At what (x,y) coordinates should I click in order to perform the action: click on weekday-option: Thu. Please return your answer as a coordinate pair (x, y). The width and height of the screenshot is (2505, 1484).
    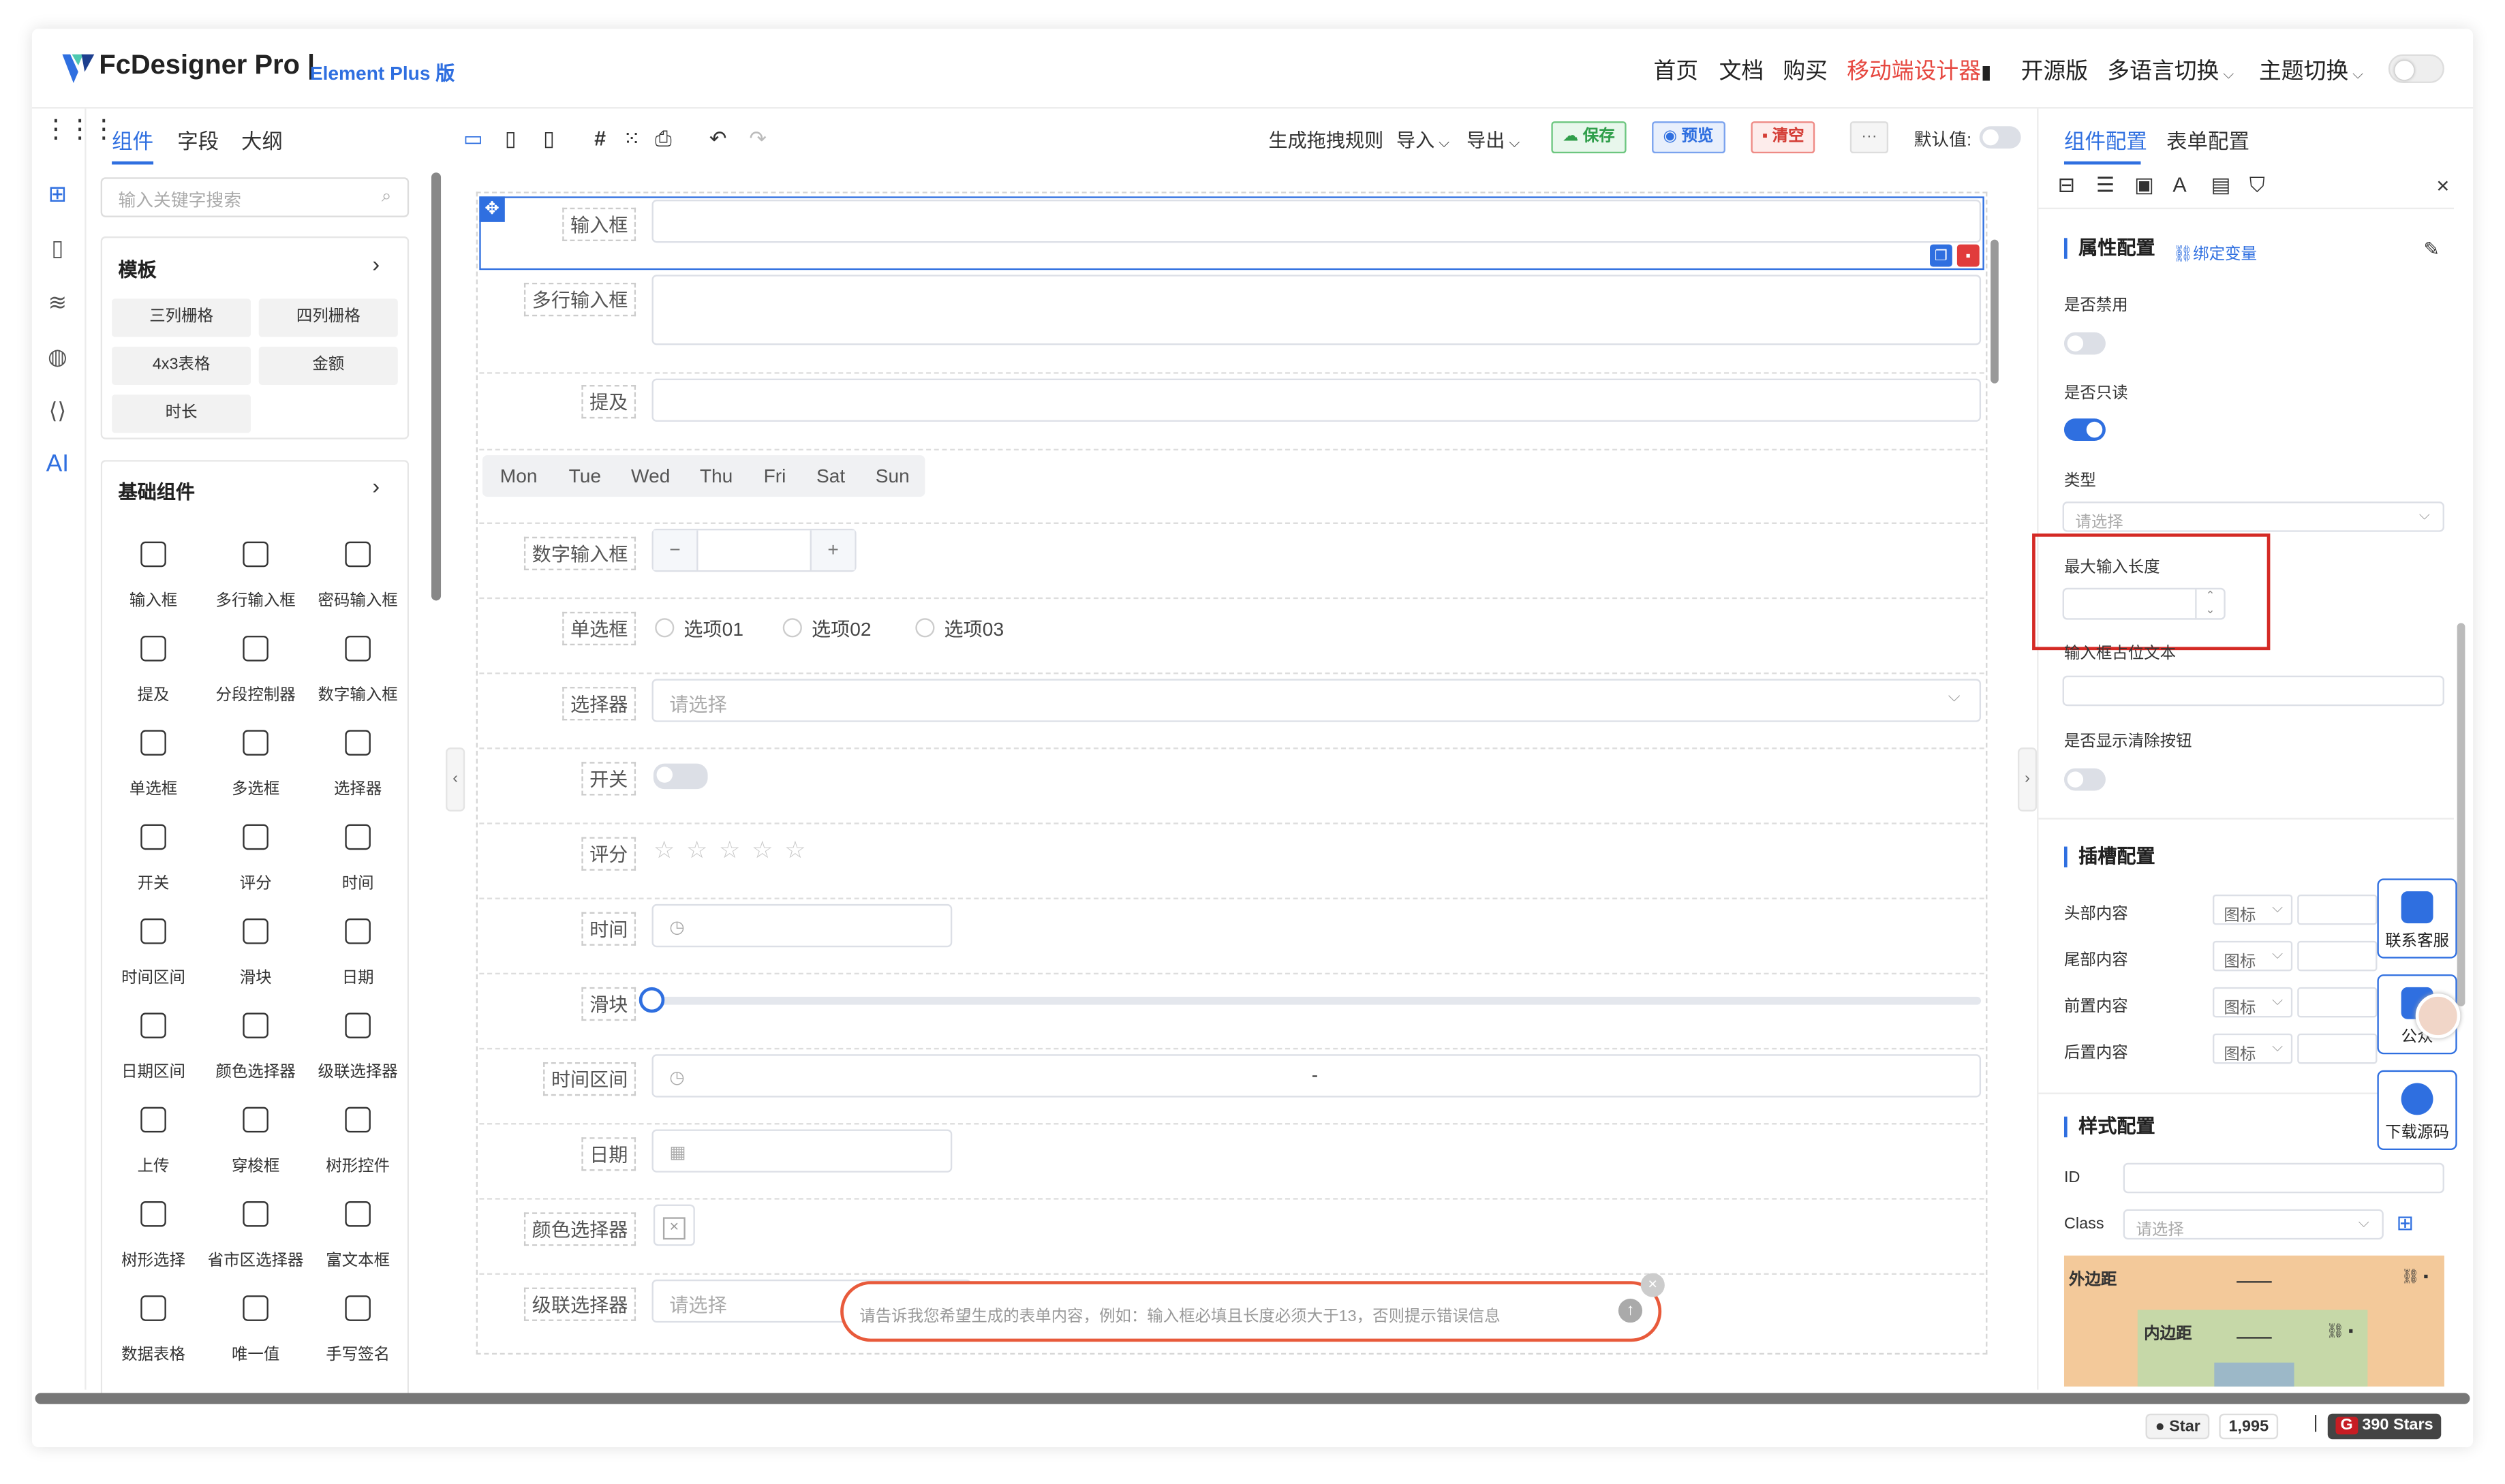
    Looking at the image, I should click on (716, 476).